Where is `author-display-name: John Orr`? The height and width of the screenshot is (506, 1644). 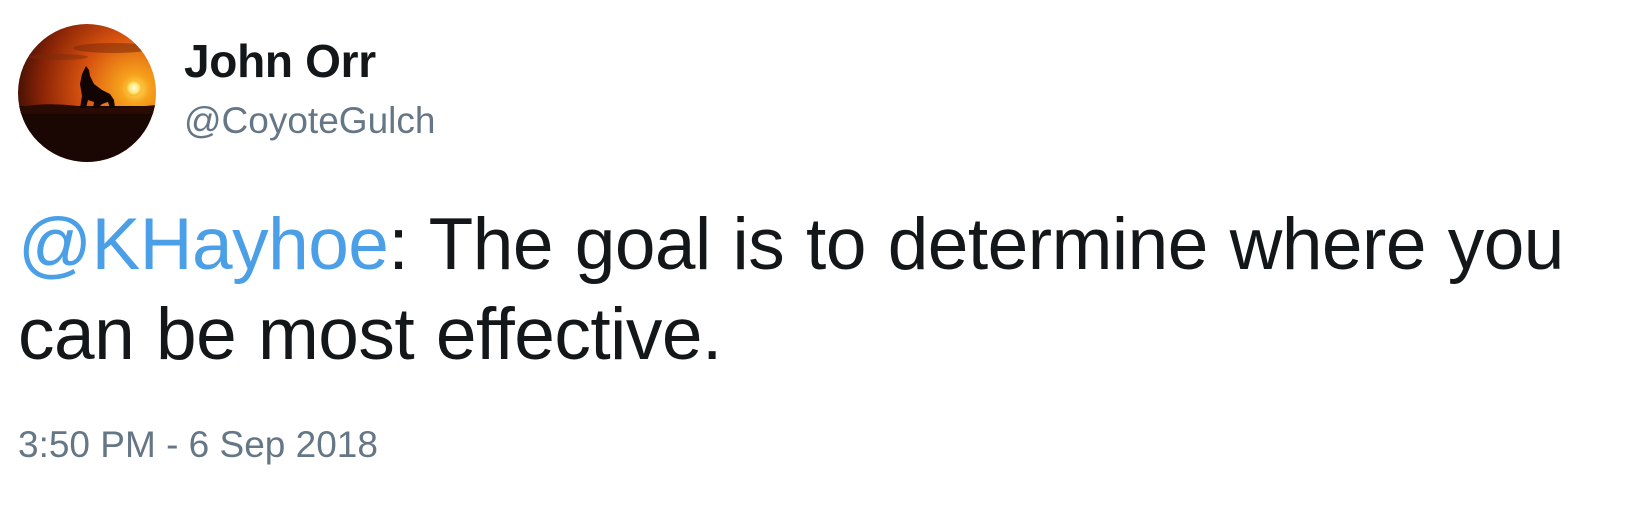 author-display-name: John Orr is located at coordinates (280, 61).